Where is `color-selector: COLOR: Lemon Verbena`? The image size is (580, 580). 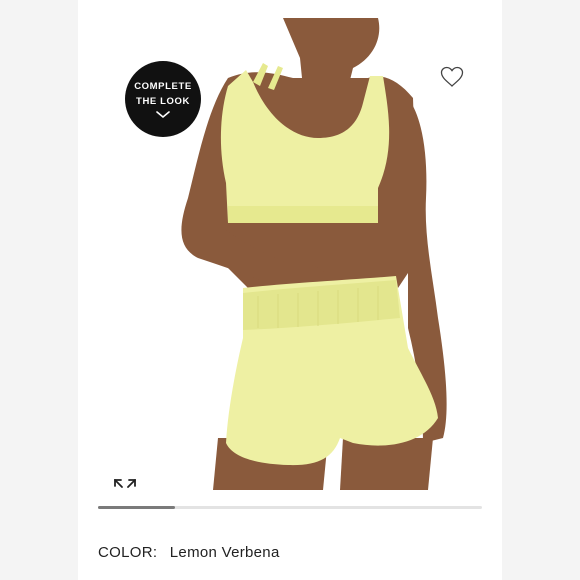 color-selector: COLOR: Lemon Verbena is located at coordinates (189, 552).